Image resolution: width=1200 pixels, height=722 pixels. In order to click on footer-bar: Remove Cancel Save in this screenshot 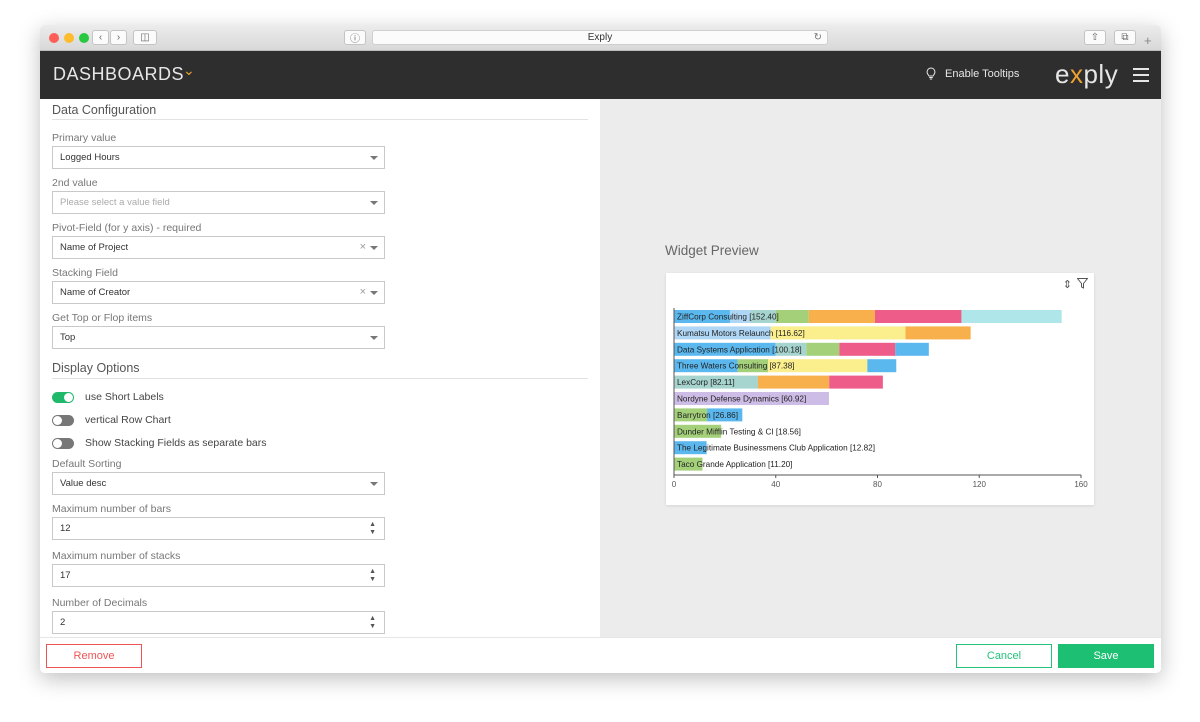, I will do `click(600, 655)`.